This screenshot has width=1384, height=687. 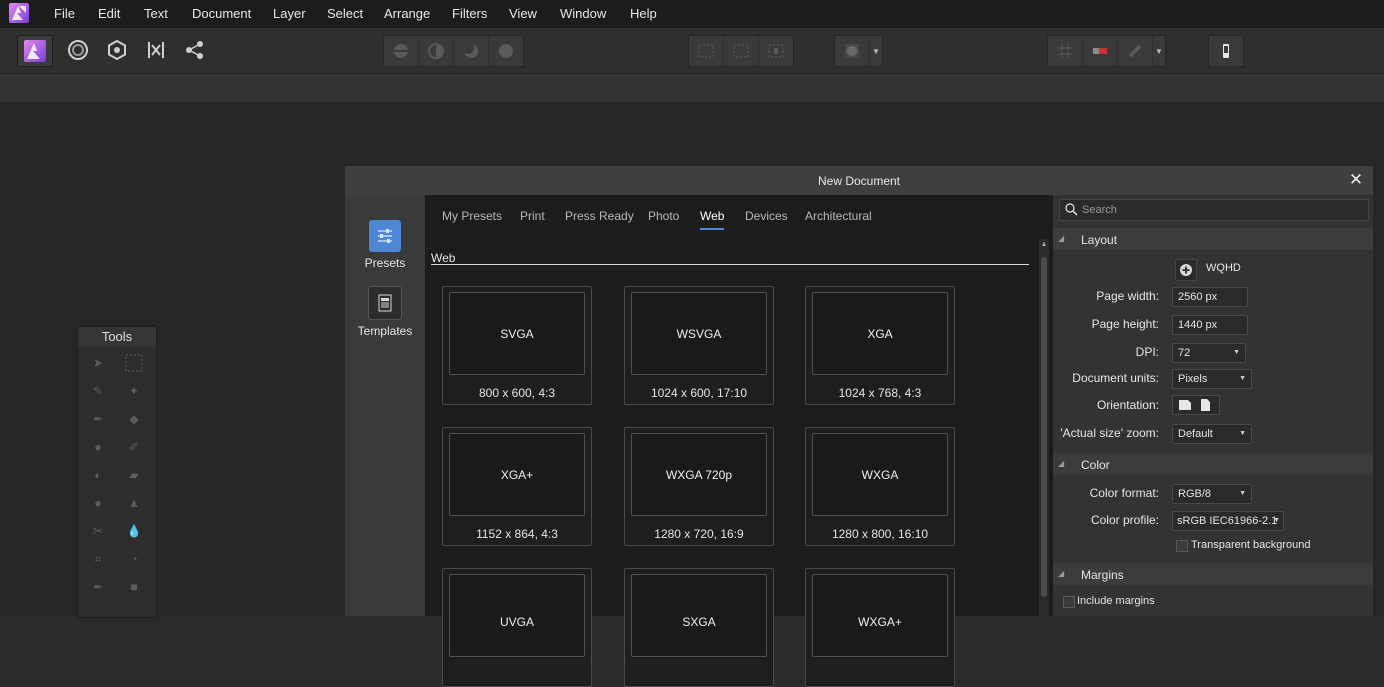 I want to click on snapping-group: ▼, so click(x=1106, y=51).